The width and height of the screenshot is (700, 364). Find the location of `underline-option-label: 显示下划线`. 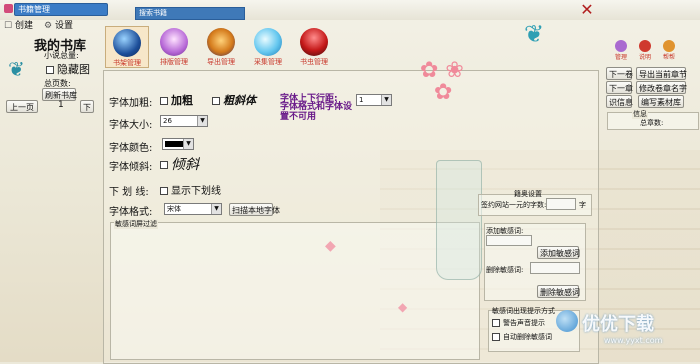

underline-option-label: 显示下划线 is located at coordinates (196, 191).